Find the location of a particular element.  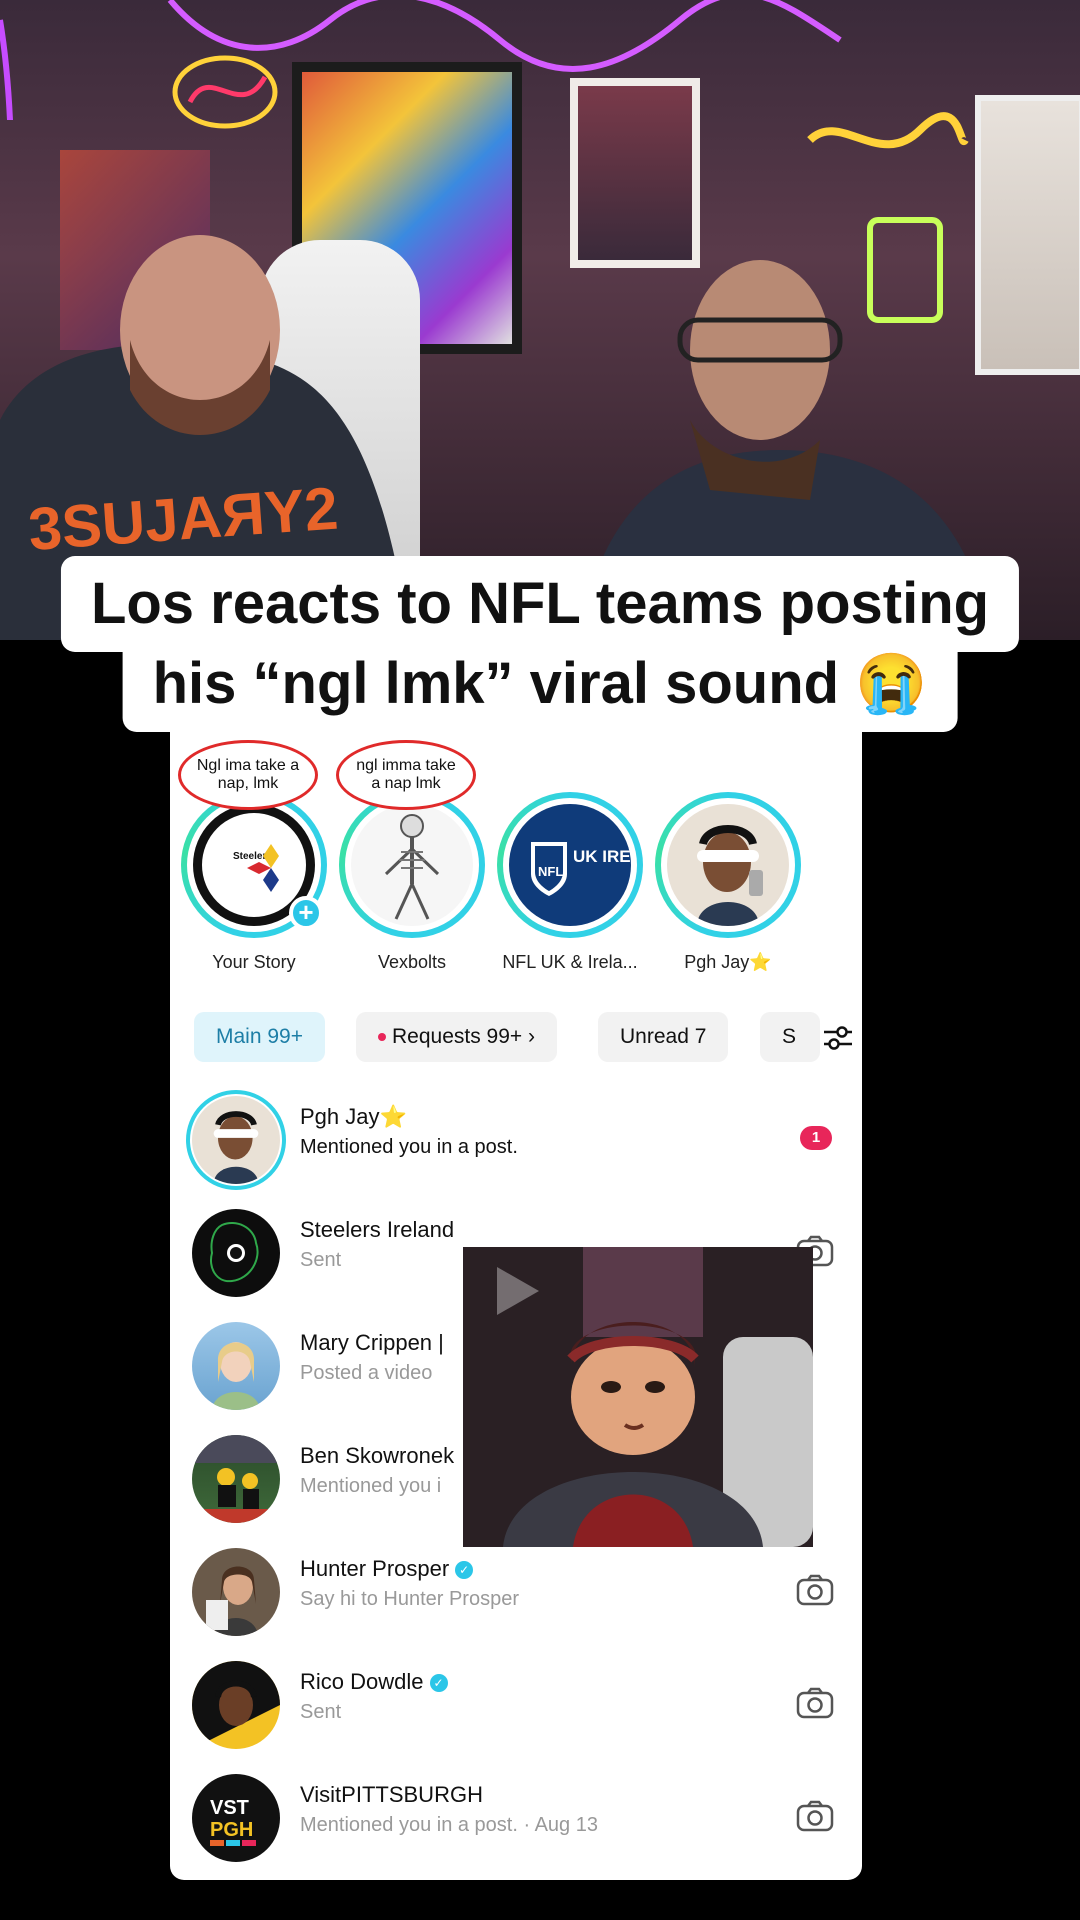

conversation-preview: Mentioned you in a post. is located at coordinates (409, 1147).